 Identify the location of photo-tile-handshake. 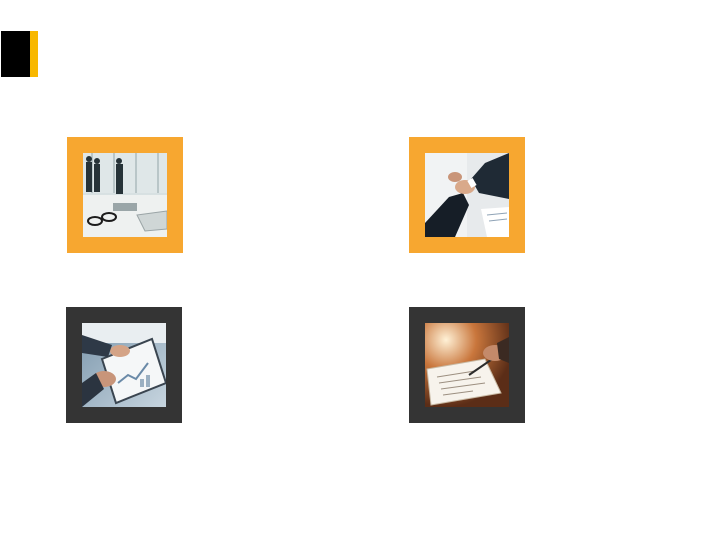
(467, 195).